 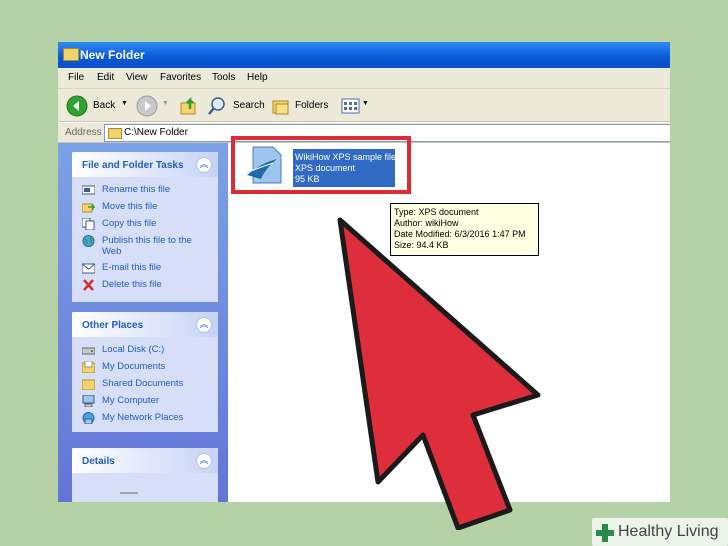 I want to click on search-icon, so click(x=216, y=106).